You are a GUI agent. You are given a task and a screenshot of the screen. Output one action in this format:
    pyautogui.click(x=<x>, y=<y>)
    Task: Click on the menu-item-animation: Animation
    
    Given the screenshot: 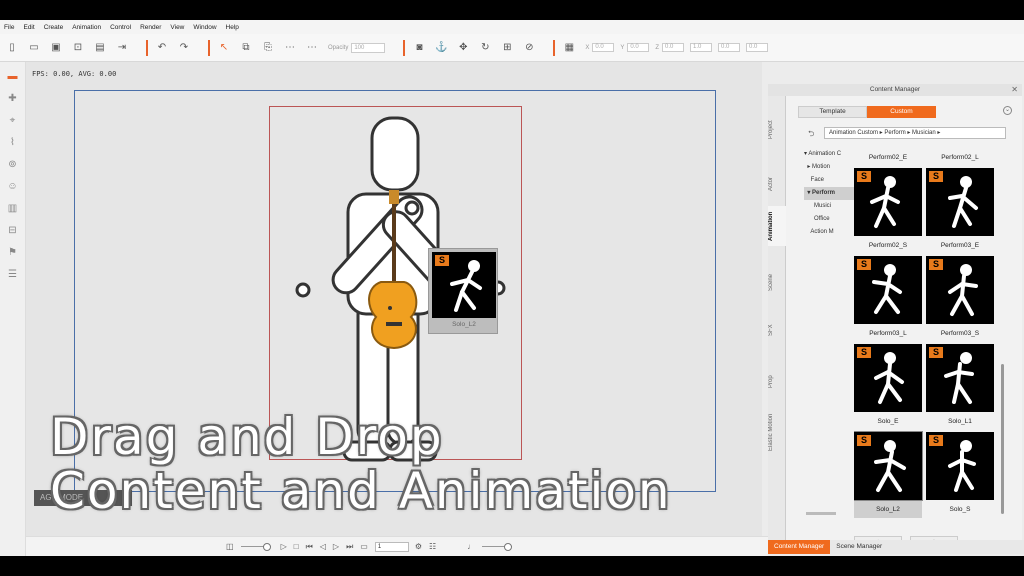 What is the action you would take?
    pyautogui.click(x=86, y=27)
    